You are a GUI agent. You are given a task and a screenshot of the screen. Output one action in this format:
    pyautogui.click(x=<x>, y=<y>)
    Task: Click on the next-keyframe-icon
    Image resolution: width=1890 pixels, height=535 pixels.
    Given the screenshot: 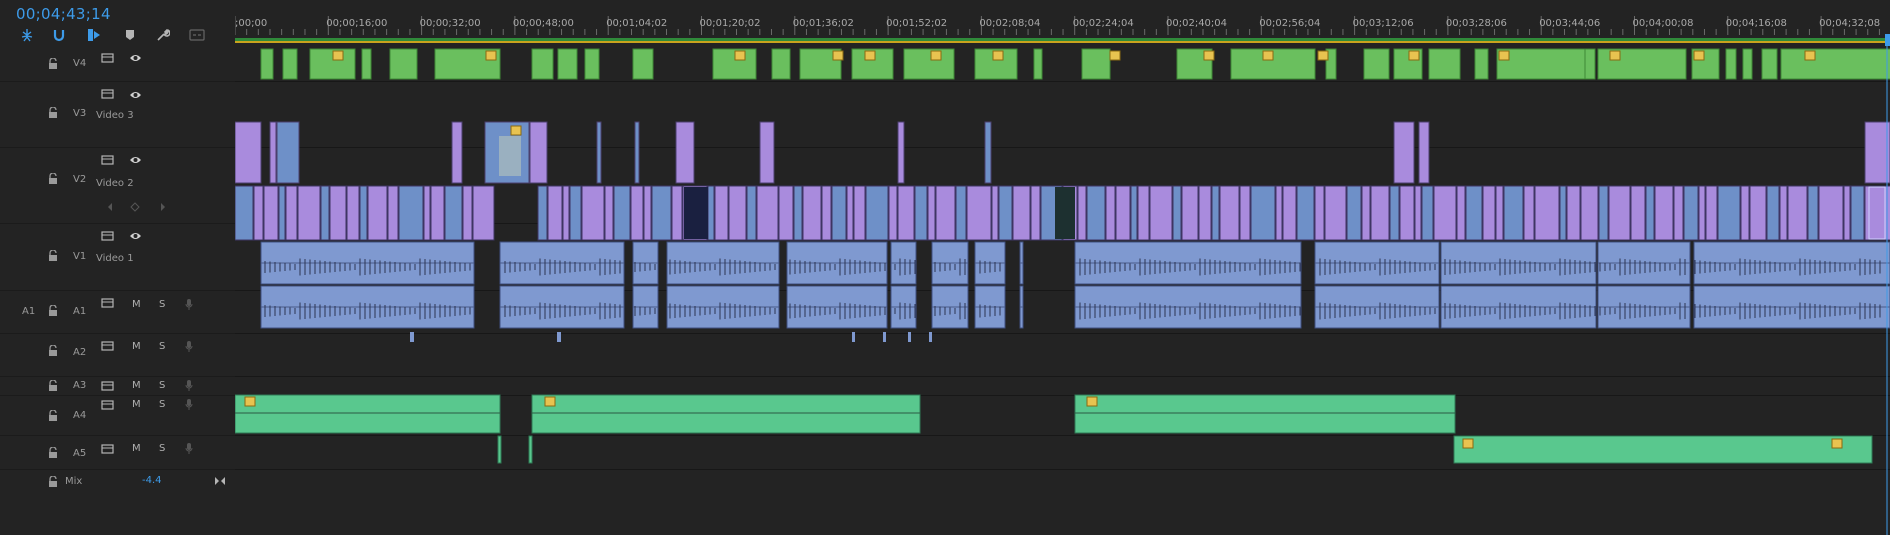 What is the action you would take?
    pyautogui.click(x=163, y=207)
    